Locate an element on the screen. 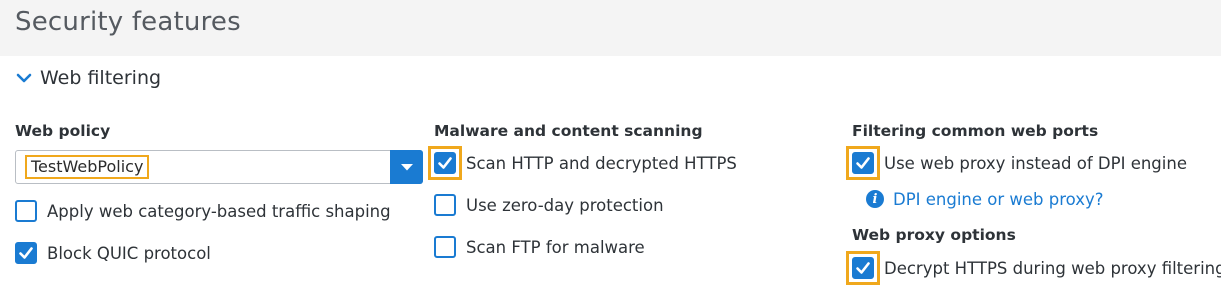 The width and height of the screenshot is (1221, 290). block-quic-checkbox is located at coordinates (26, 253).